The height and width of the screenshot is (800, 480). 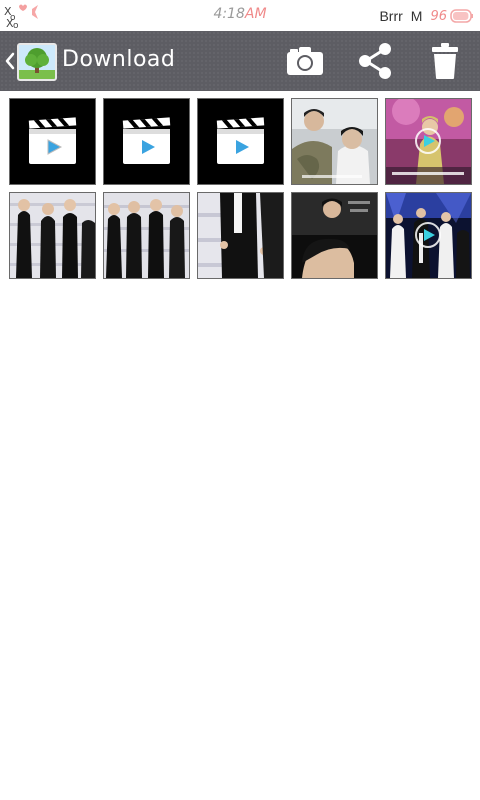 I want to click on trash-icon, so click(x=445, y=61).